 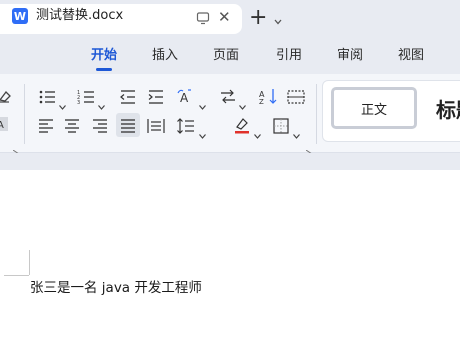 What do you see at coordinates (258, 18) in the screenshot?
I see `new-tab-plus-icon: +` at bounding box center [258, 18].